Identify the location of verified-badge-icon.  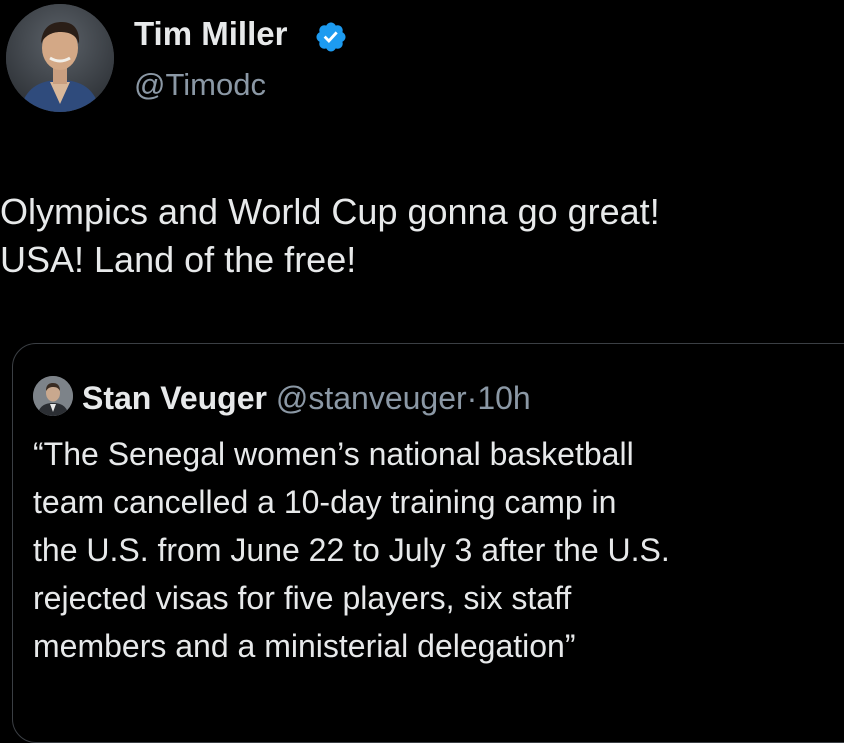
(331, 37).